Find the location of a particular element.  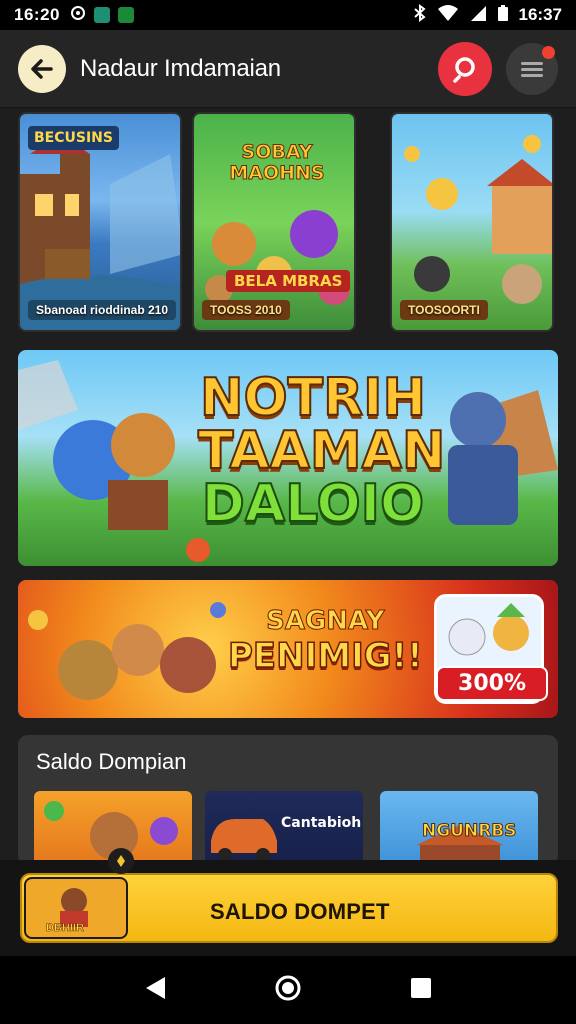

menu-button is located at coordinates (532, 68).